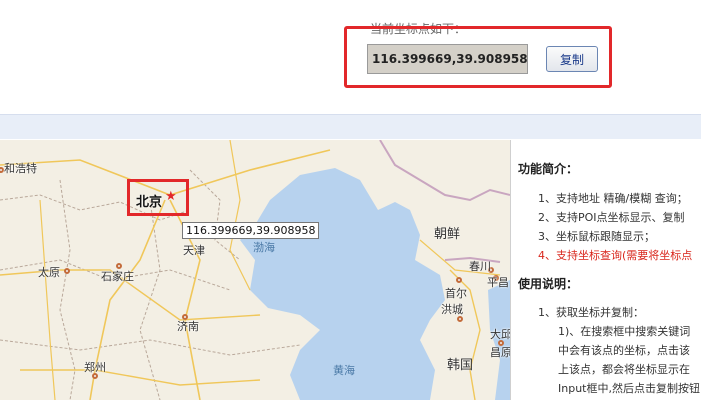  What do you see at coordinates (264, 247) in the screenshot?
I see `sea-label: 渤海` at bounding box center [264, 247].